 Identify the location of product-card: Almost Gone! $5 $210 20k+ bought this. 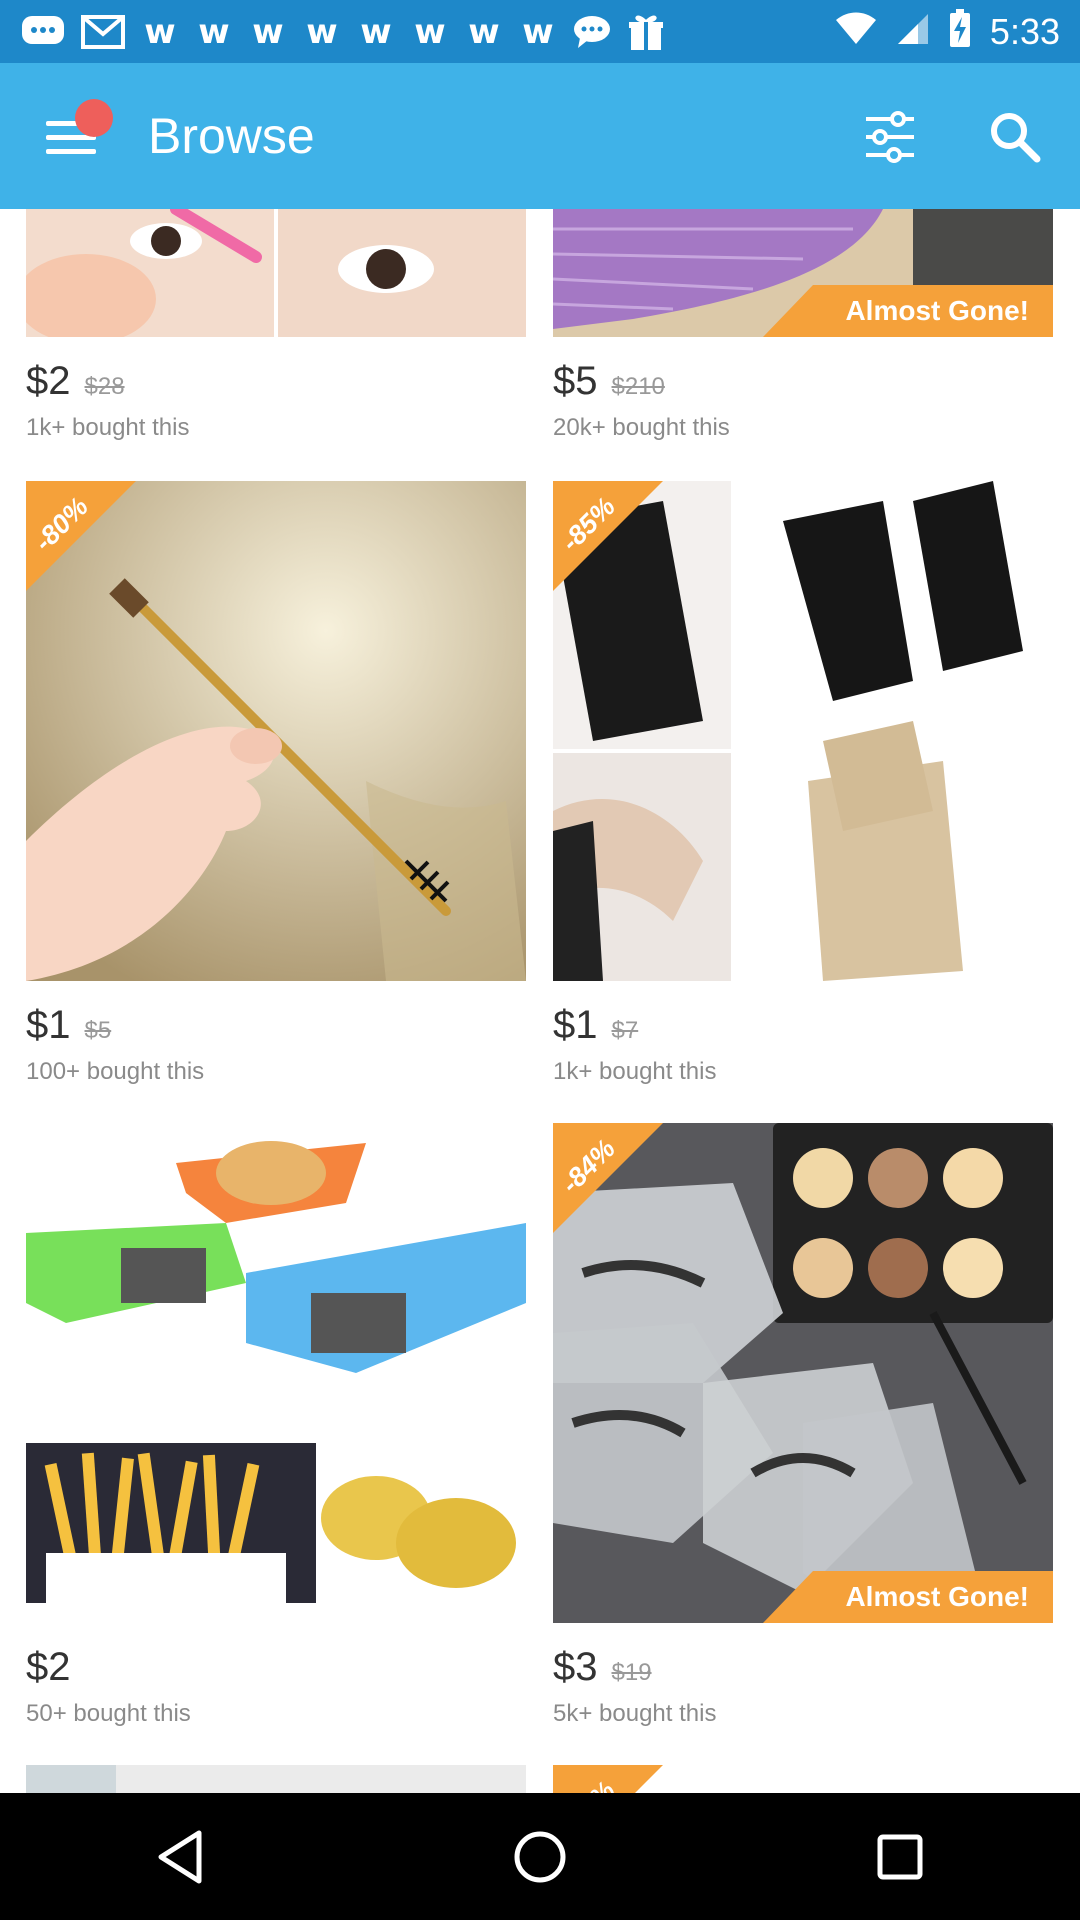
(803, 325).